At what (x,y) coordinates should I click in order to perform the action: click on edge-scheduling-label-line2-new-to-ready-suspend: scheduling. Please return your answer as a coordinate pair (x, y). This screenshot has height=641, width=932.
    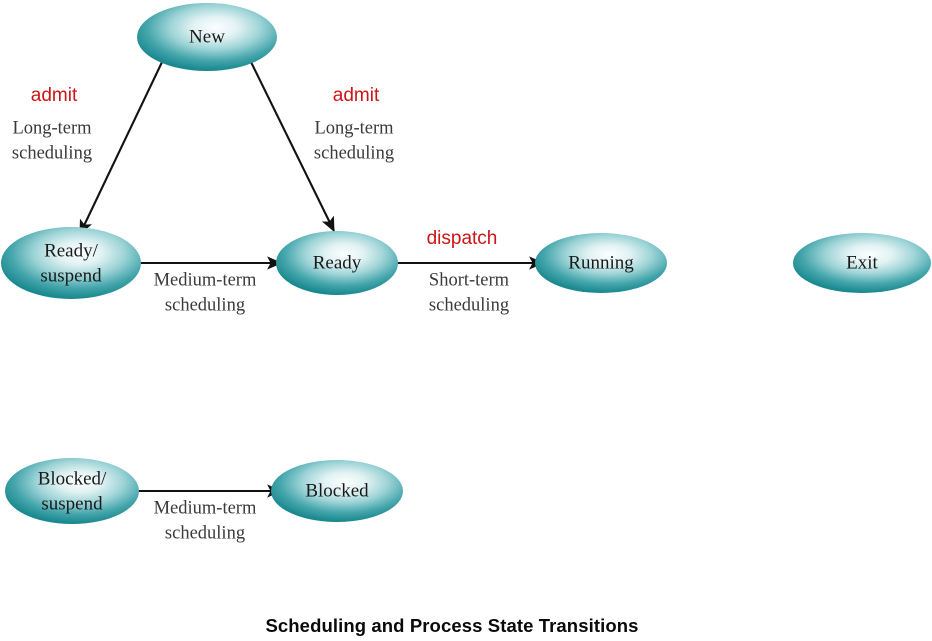
    Looking at the image, I should click on (52, 153).